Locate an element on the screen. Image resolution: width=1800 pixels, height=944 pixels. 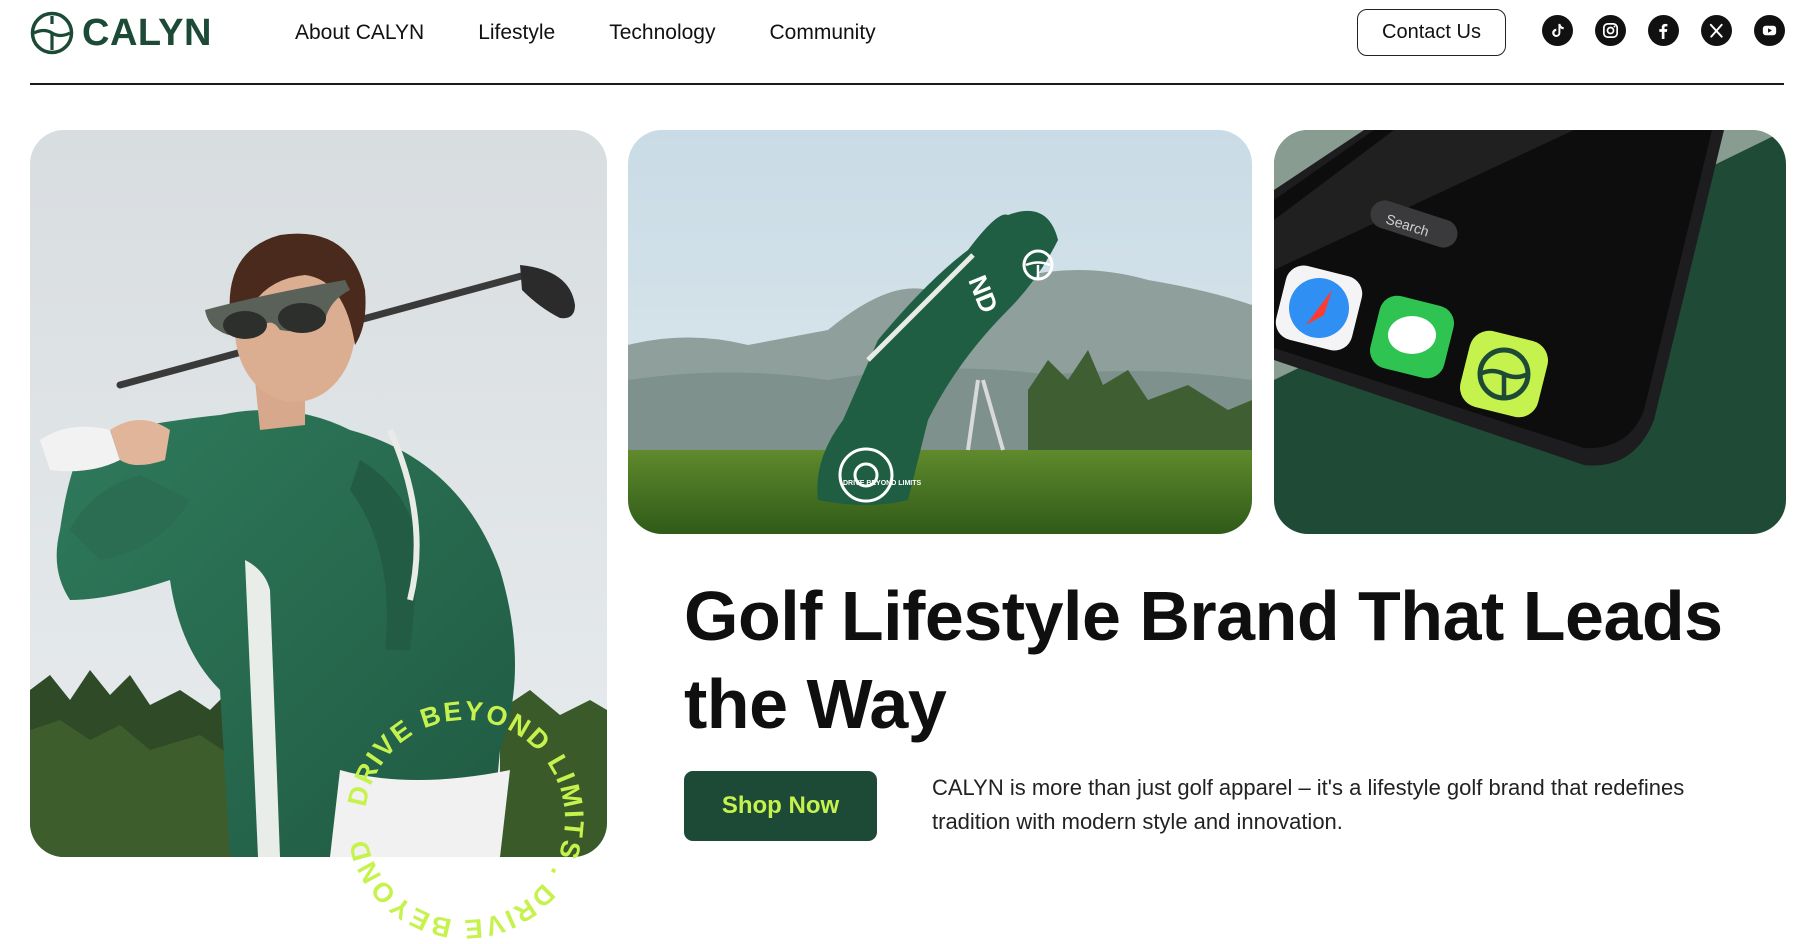
x-icon is located at coordinates (1716, 30).